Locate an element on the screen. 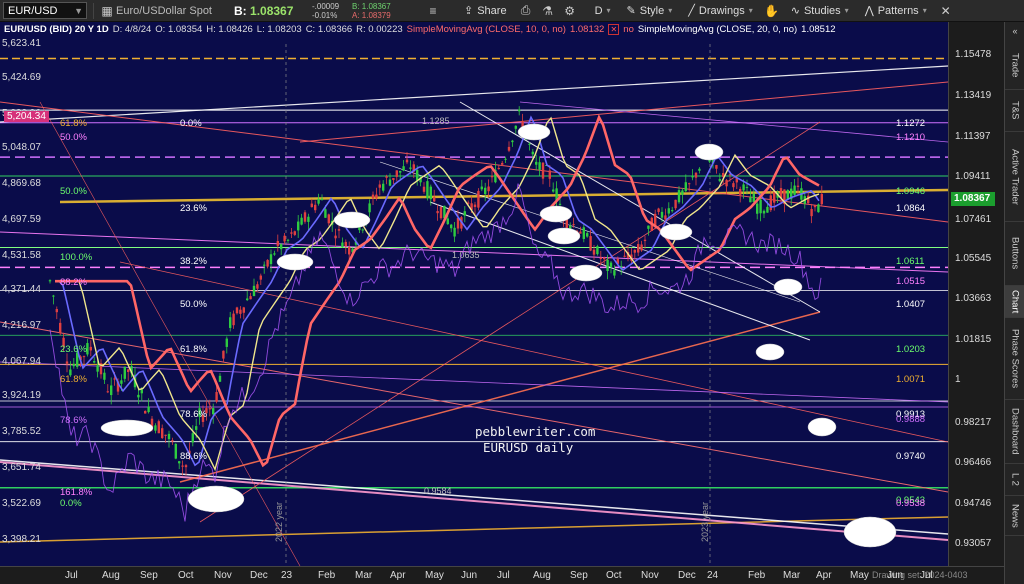 The width and height of the screenshot is (1024, 584). chevron-down-icon: ▾ is located at coordinates (846, 10).